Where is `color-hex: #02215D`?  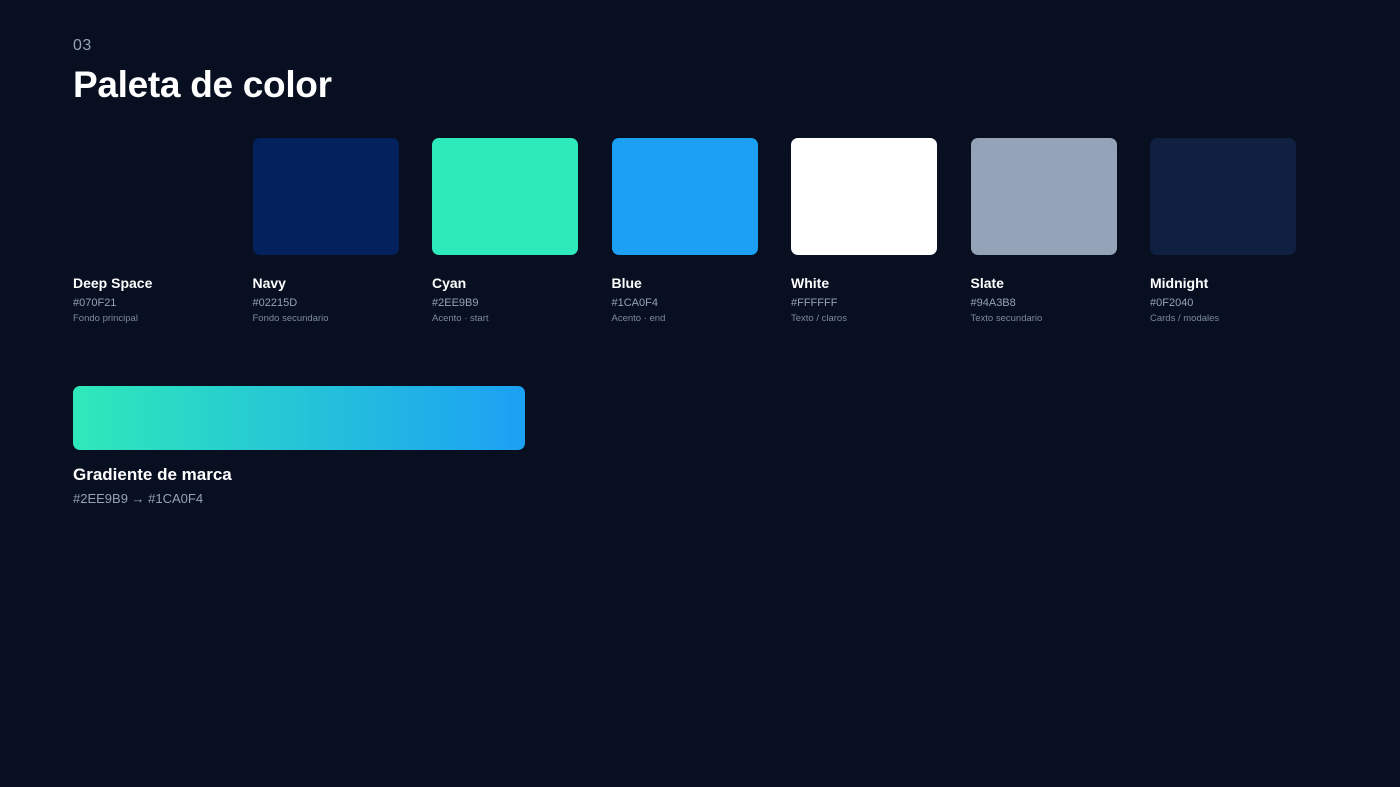
color-hex: #02215D is located at coordinates (275, 303).